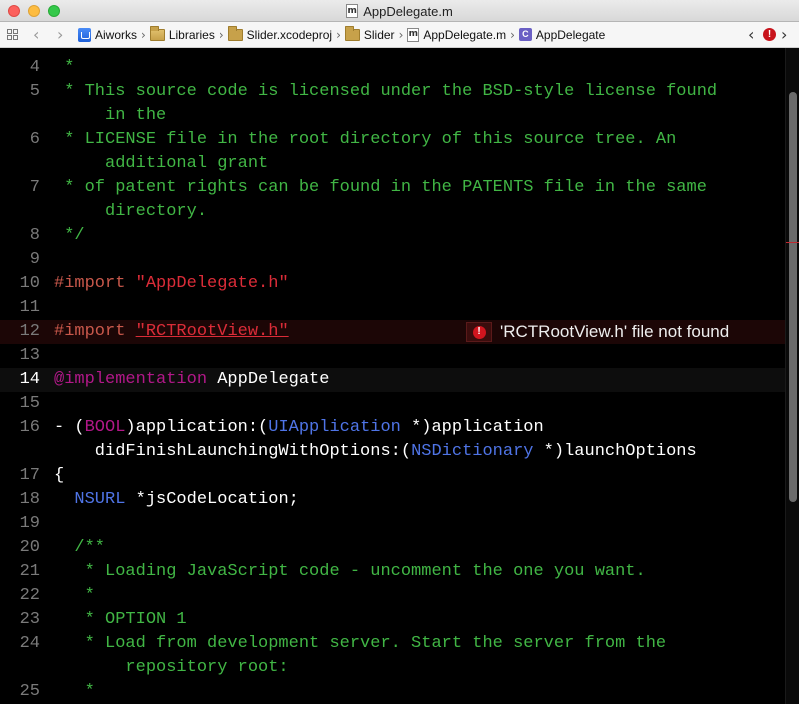 This screenshot has height=704, width=799. I want to click on issue-indicator: !, so click(769, 34).